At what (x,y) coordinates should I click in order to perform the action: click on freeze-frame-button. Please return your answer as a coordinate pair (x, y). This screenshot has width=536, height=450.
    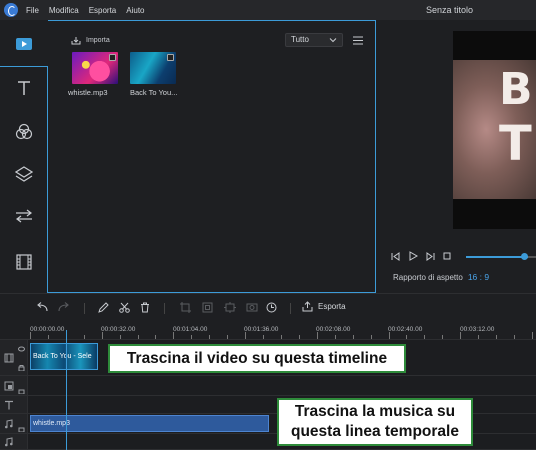
    Looking at the image, I should click on (230, 307).